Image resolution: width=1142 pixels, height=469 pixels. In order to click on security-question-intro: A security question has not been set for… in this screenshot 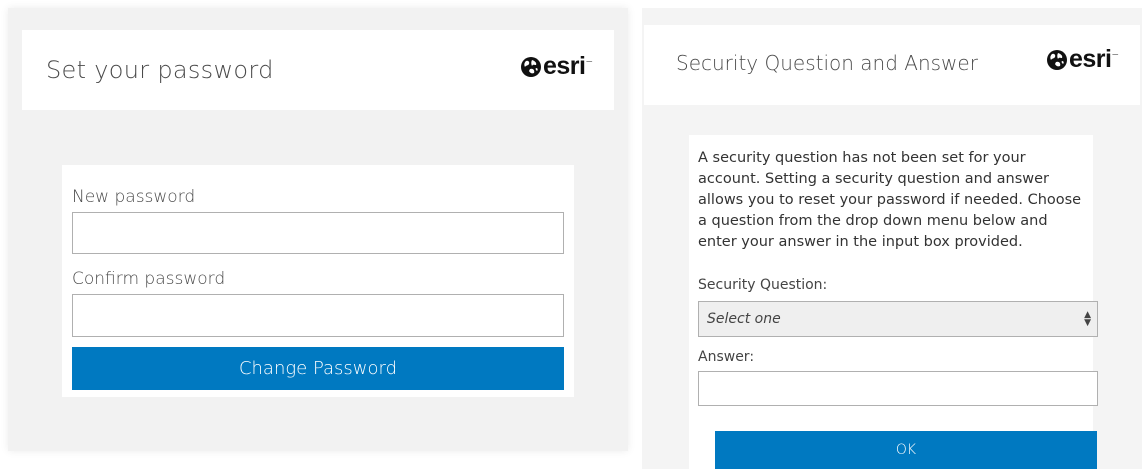, I will do `click(890, 200)`.